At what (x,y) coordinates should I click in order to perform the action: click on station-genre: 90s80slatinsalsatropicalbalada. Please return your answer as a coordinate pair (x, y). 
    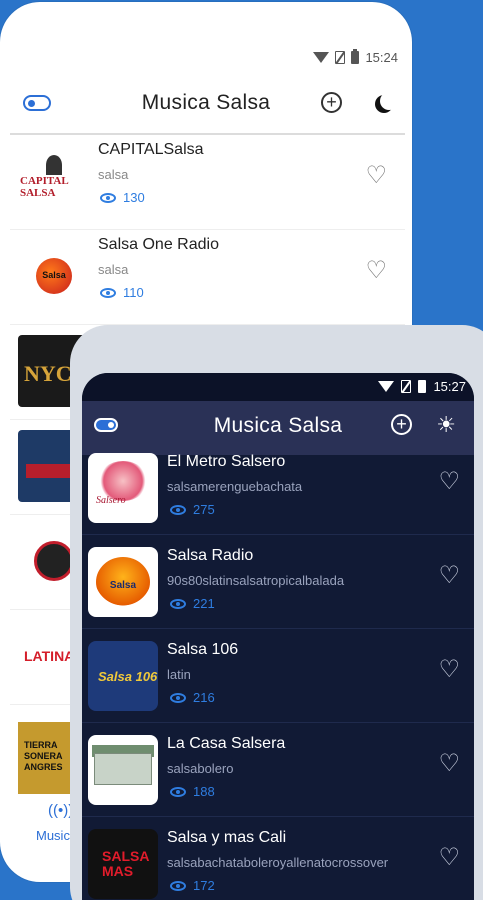
    Looking at the image, I should click on (256, 580).